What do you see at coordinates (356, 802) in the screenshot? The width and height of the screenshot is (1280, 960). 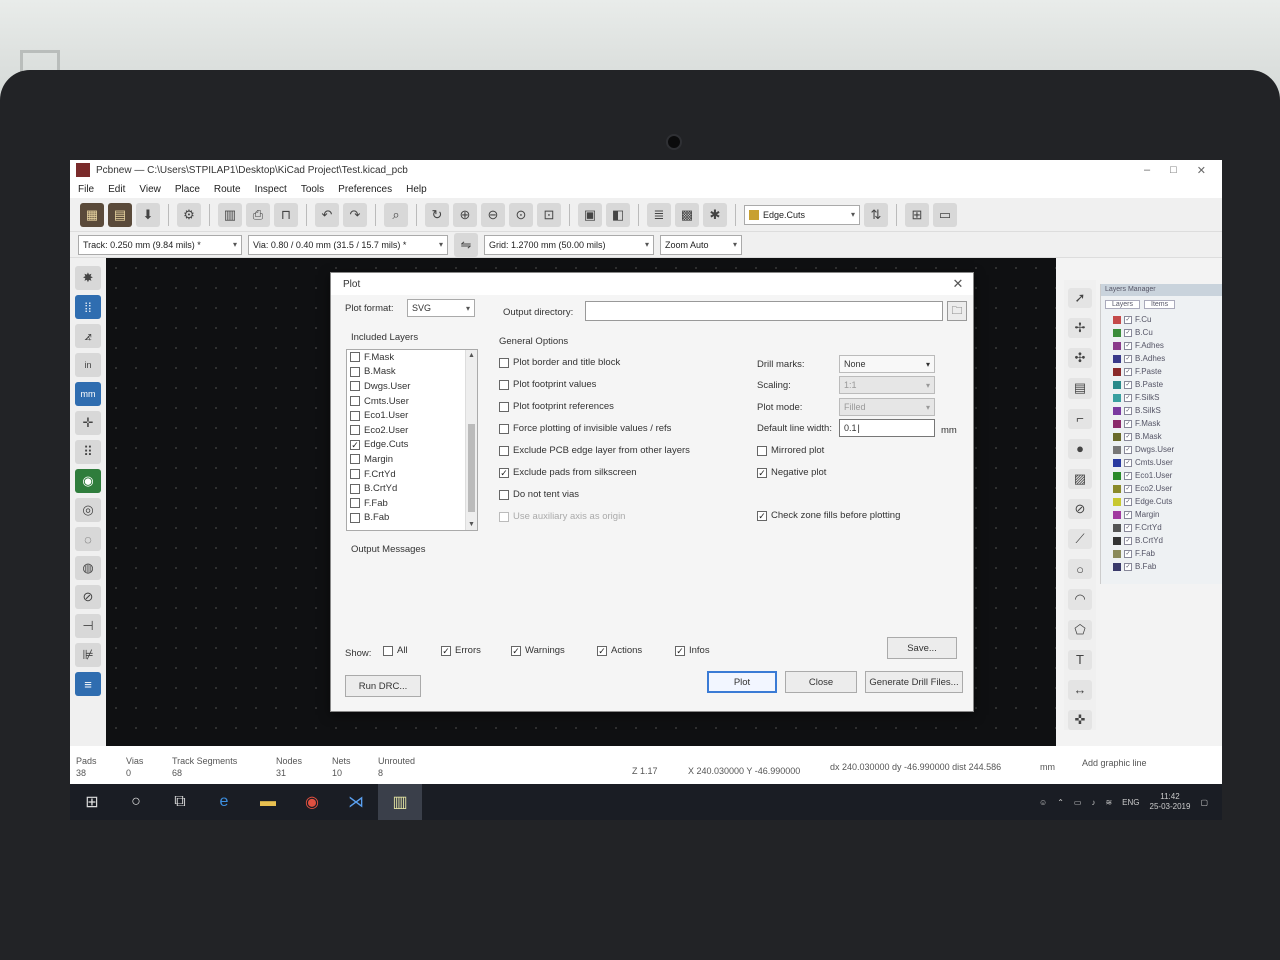 I see `vscode-icon: ⋊` at bounding box center [356, 802].